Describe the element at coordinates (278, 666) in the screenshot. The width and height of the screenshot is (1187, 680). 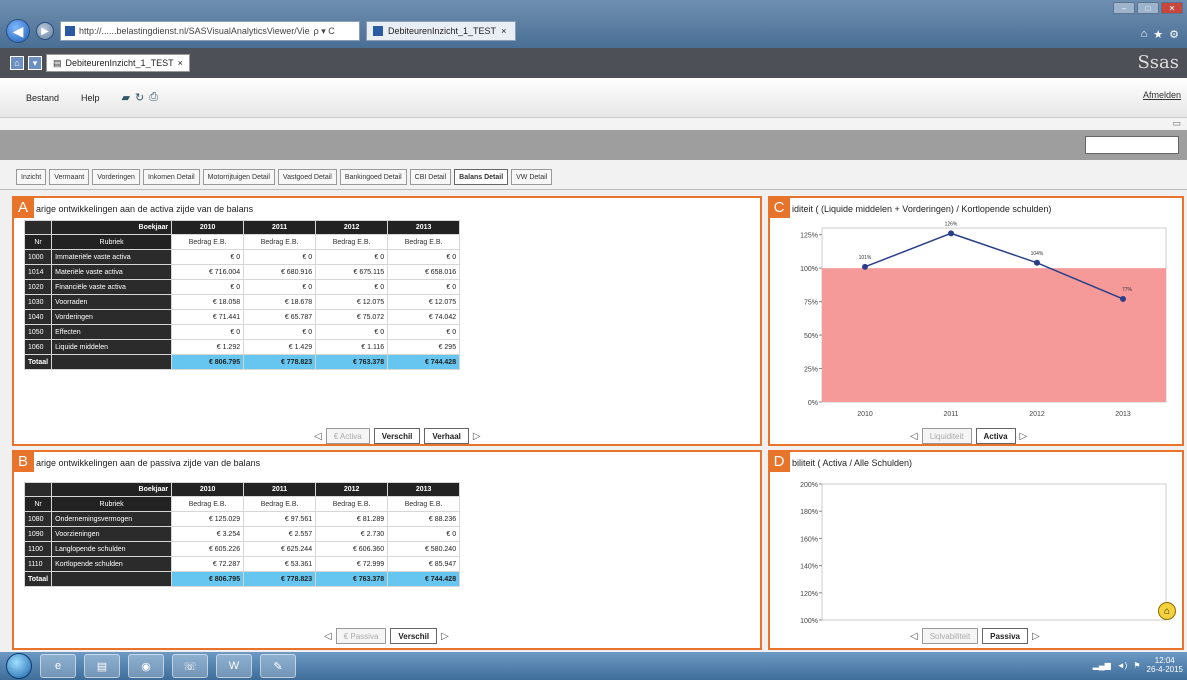
I see `paint-taskbar-icon: ✎` at that location.